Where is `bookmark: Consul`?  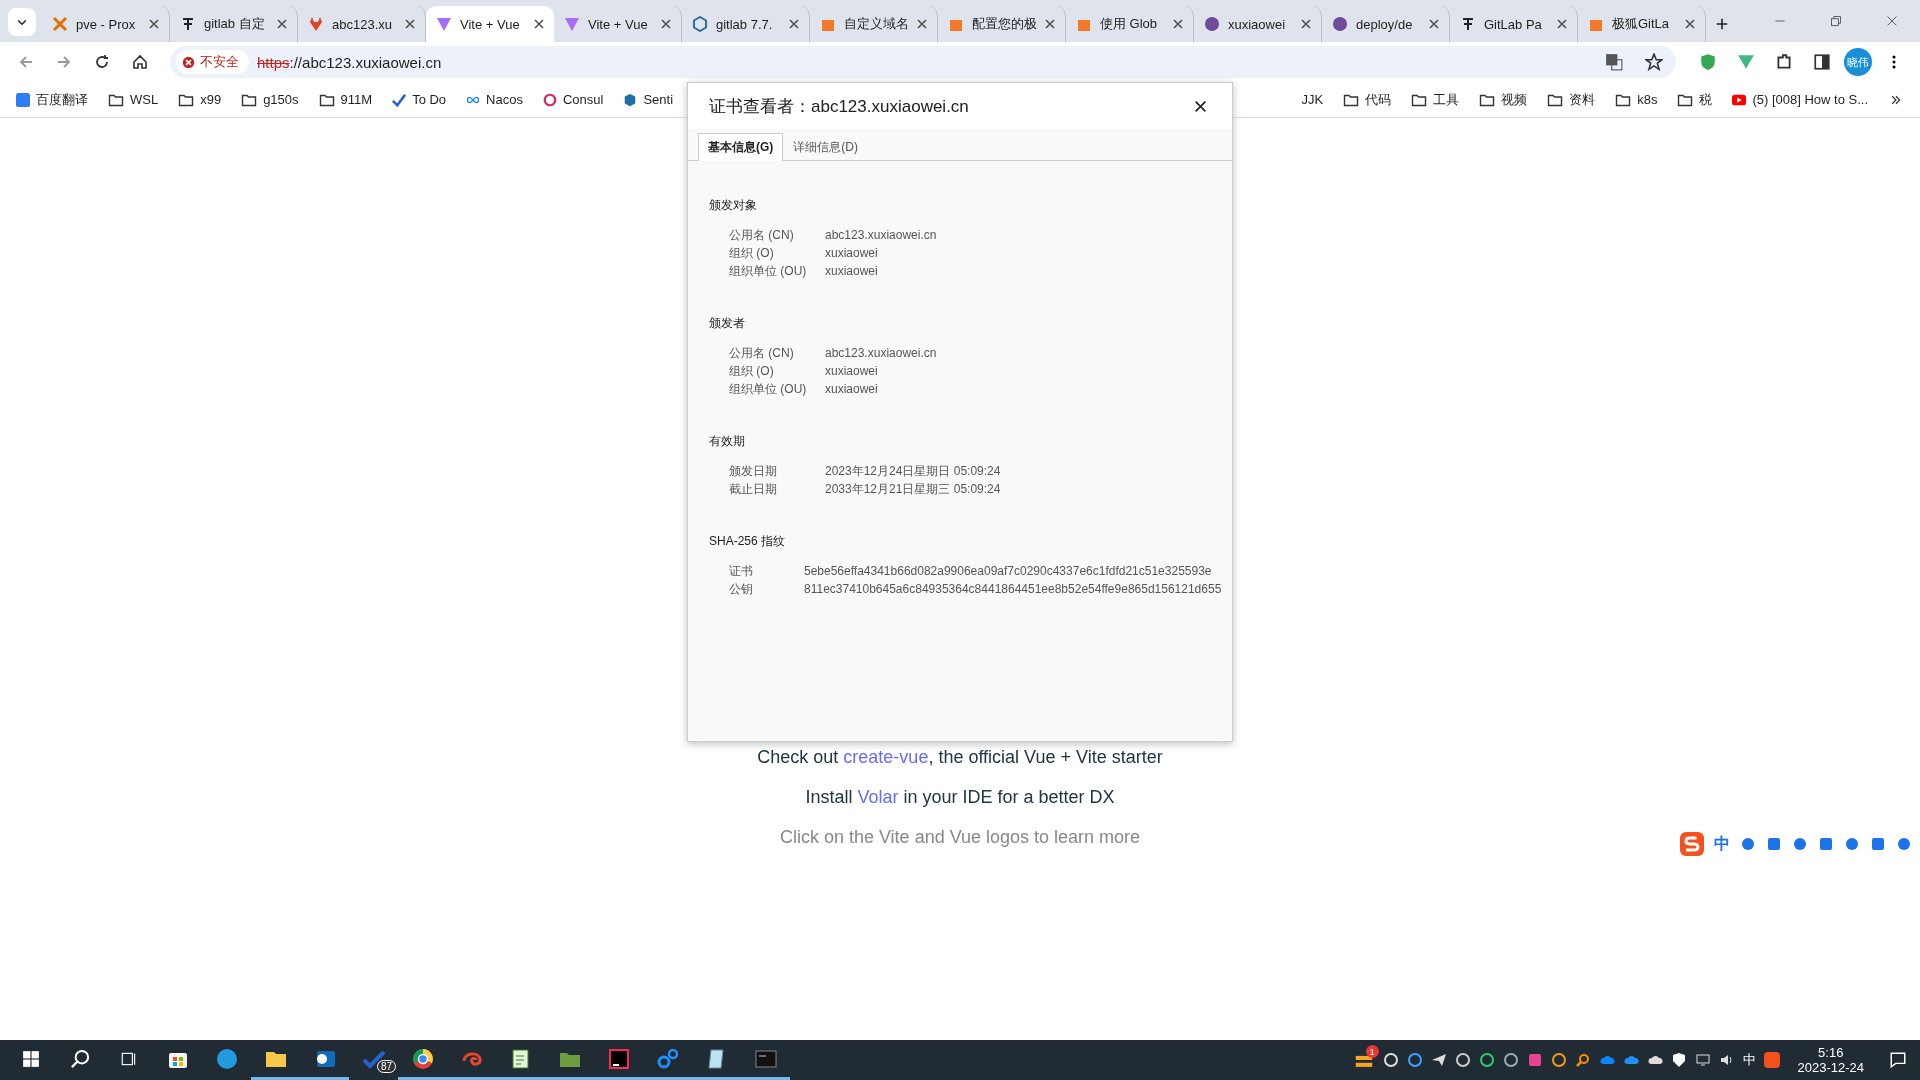 bookmark: Consul is located at coordinates (573, 99).